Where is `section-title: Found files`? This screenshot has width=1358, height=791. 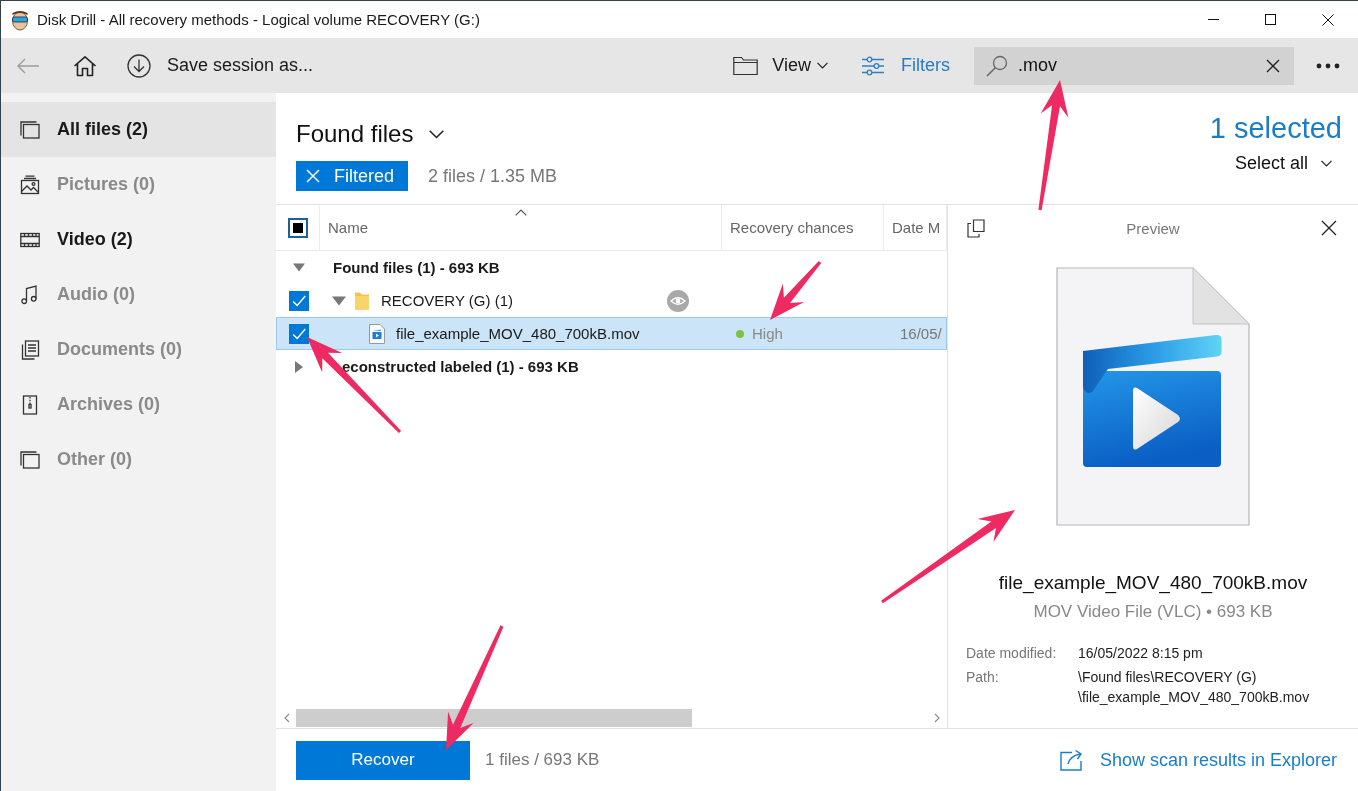 section-title: Found files is located at coordinates (355, 134).